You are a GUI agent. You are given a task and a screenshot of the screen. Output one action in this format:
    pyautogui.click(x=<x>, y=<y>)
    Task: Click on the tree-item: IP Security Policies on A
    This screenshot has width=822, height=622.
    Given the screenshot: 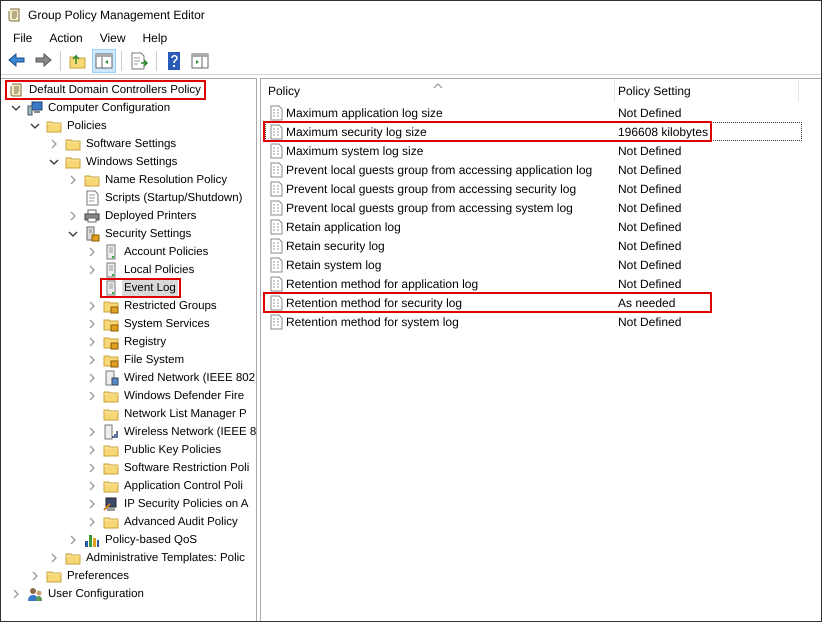 What is the action you would take?
    pyautogui.click(x=186, y=504)
    